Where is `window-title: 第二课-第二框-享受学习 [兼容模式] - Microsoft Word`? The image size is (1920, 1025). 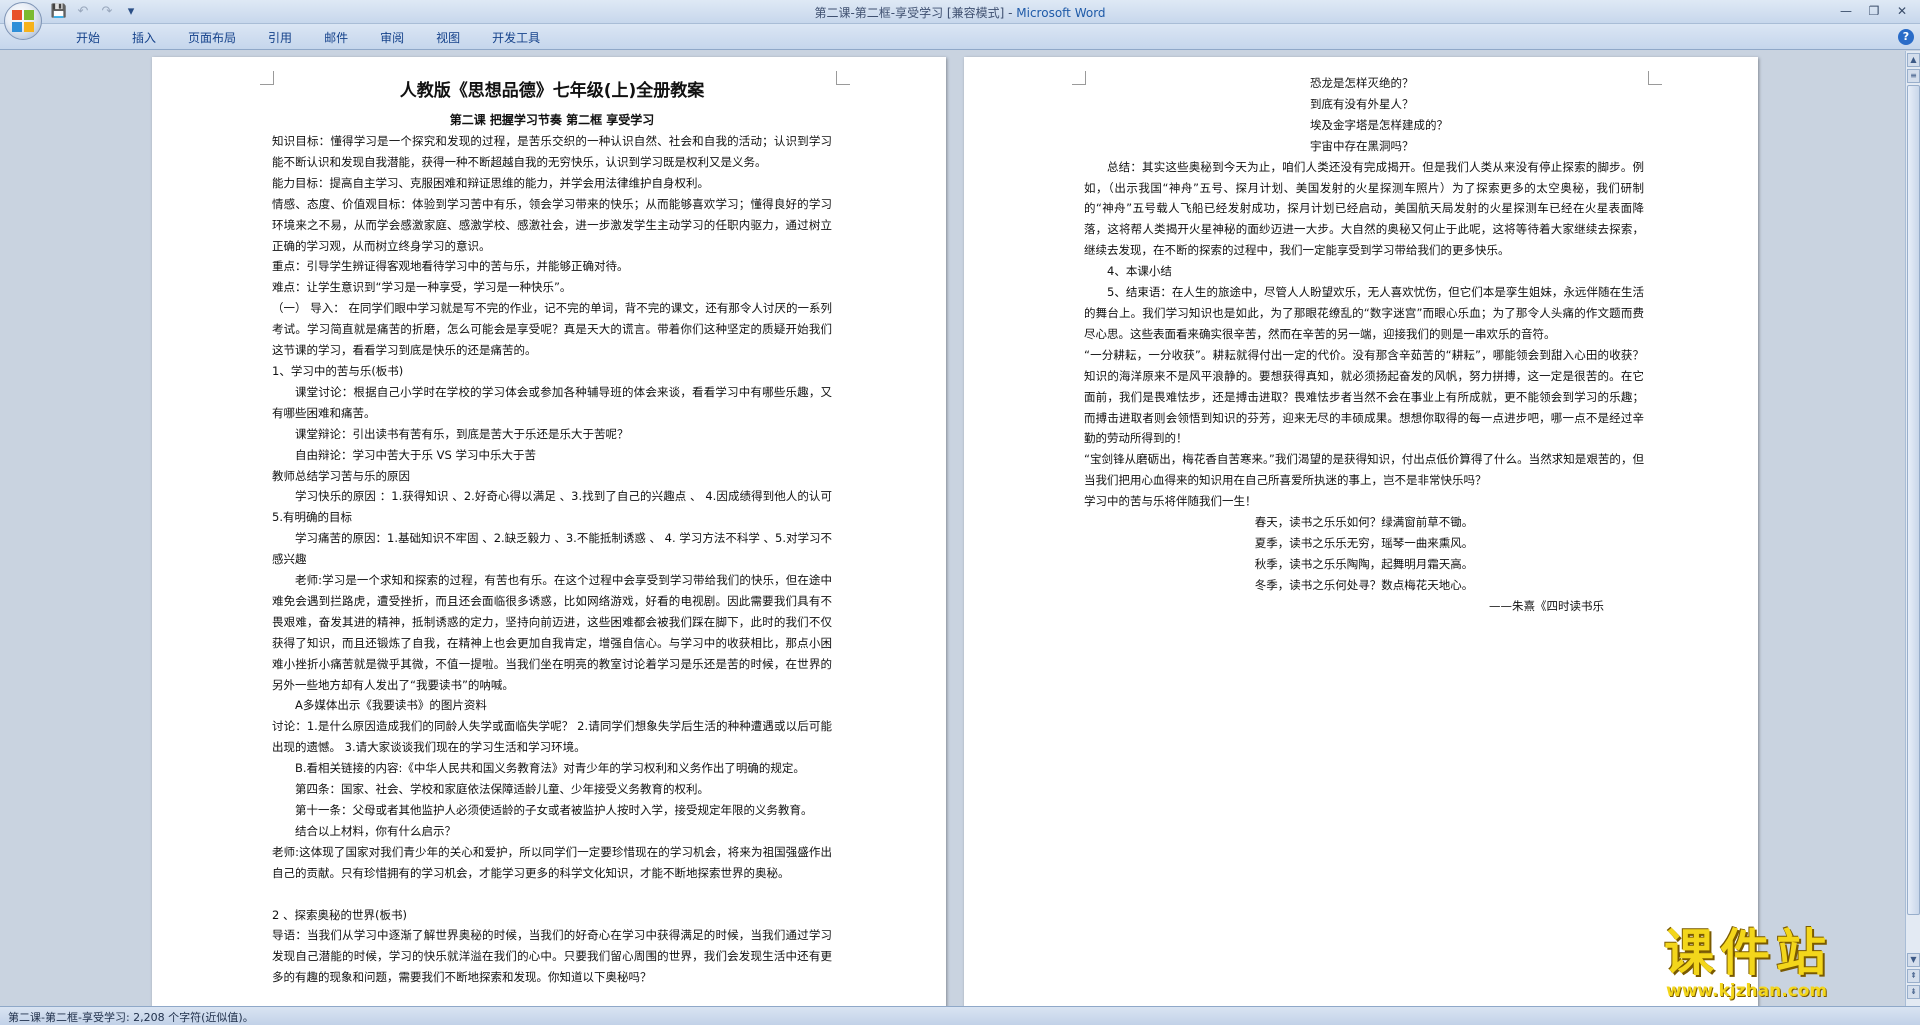
window-title: 第二课-第二框-享受学习 [兼容模式] - Microsoft Word is located at coordinates (960, 12).